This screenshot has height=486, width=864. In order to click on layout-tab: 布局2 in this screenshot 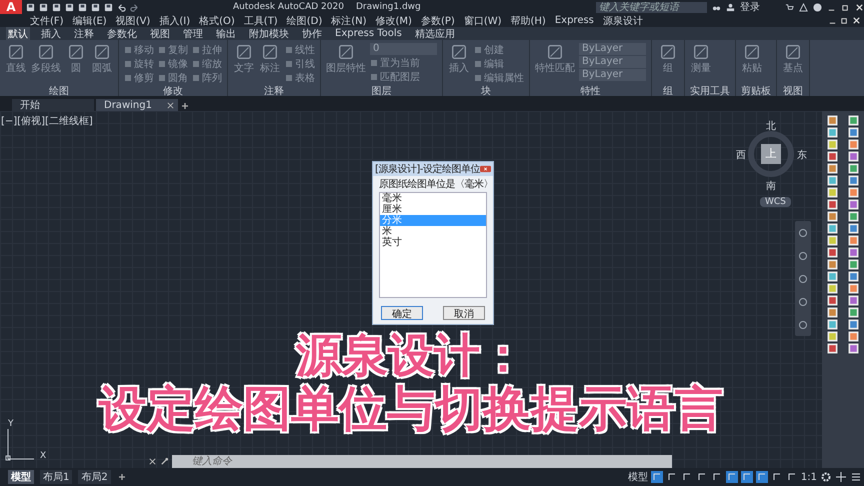, I will do `click(94, 477)`.